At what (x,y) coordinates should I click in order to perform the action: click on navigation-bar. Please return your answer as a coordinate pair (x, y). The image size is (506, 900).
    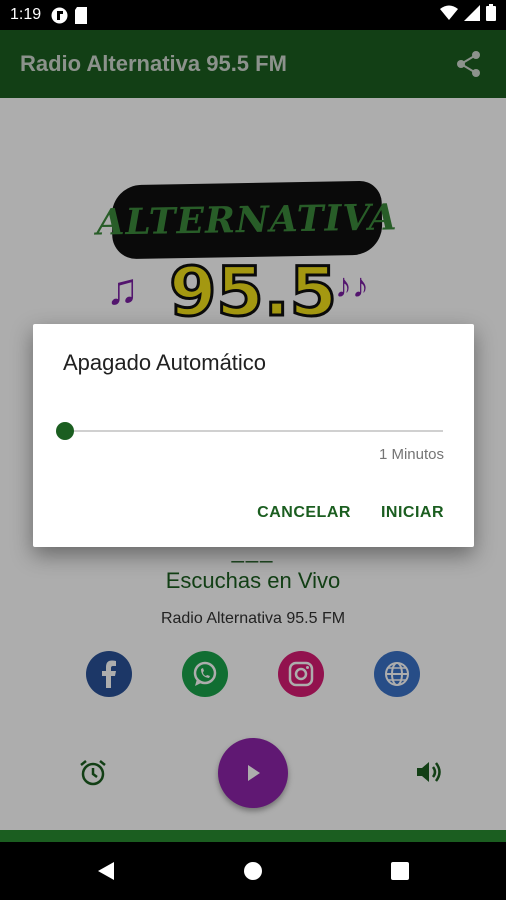
    Looking at the image, I should click on (253, 871).